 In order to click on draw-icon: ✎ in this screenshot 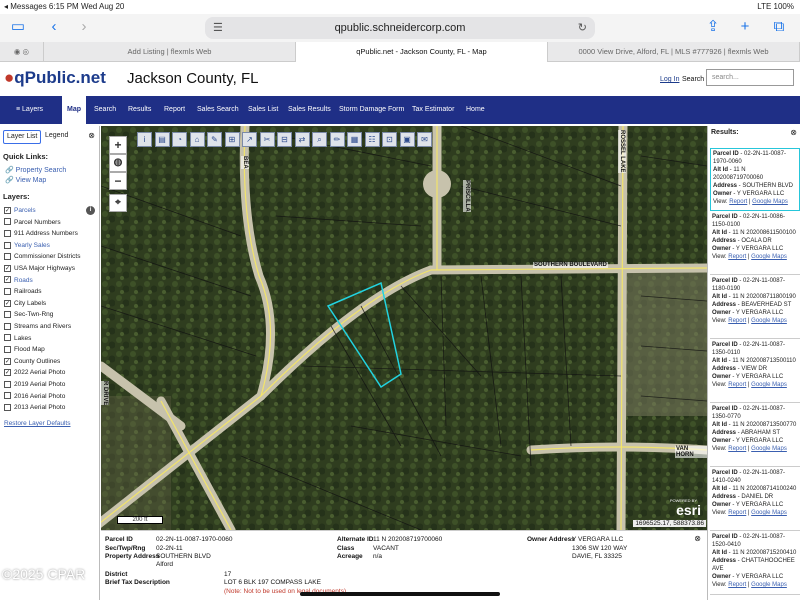, I will do `click(214, 139)`.